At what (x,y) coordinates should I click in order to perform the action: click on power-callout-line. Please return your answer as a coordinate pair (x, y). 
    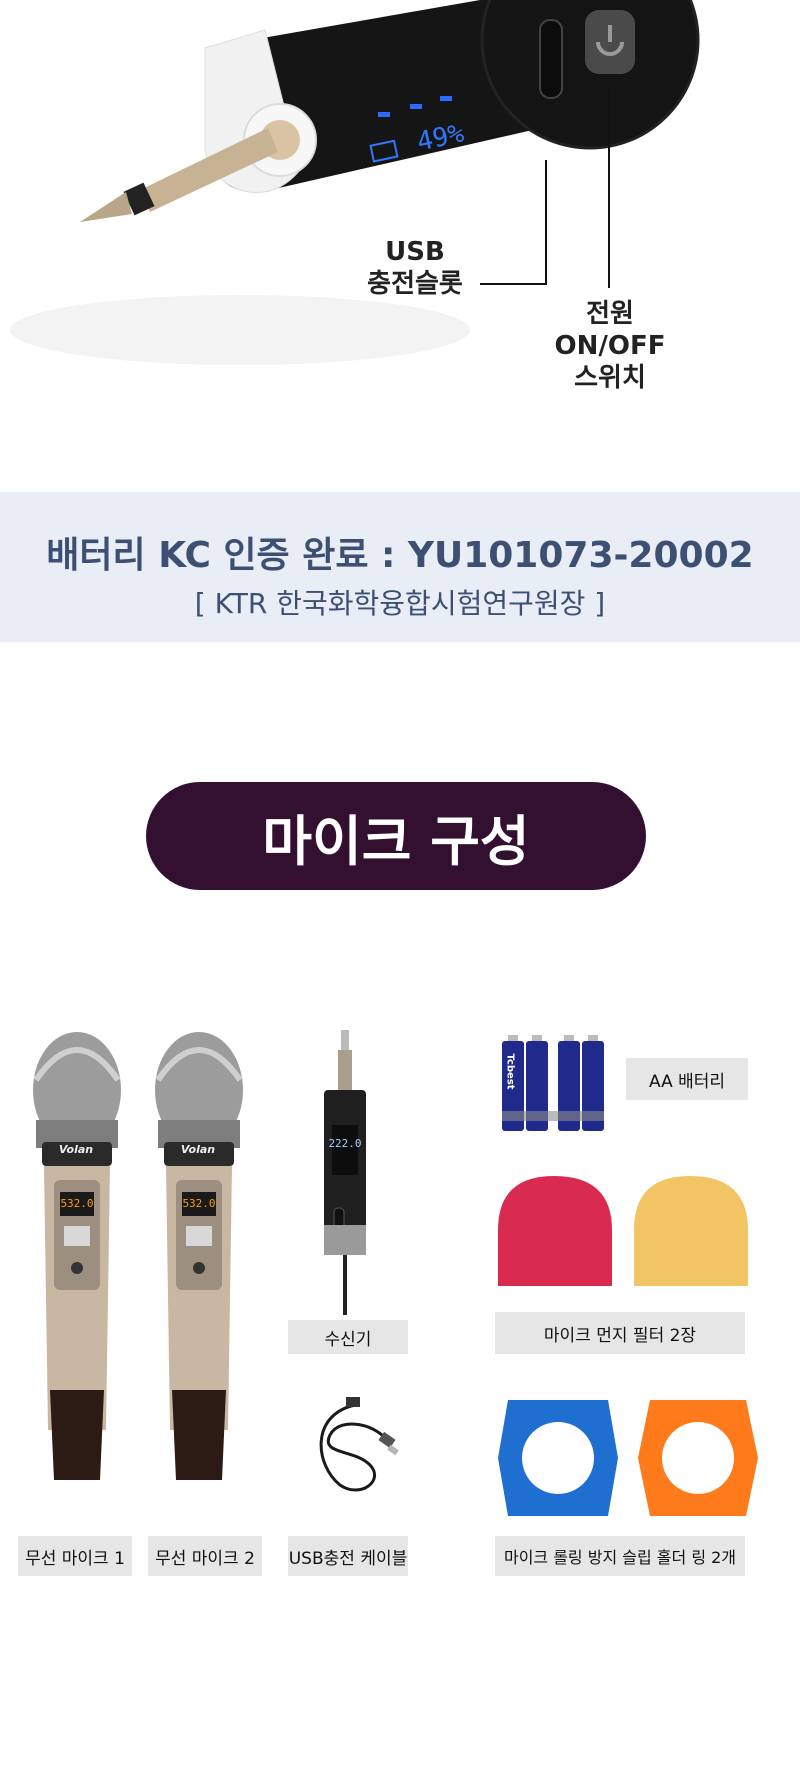
    Looking at the image, I should click on (609, 188).